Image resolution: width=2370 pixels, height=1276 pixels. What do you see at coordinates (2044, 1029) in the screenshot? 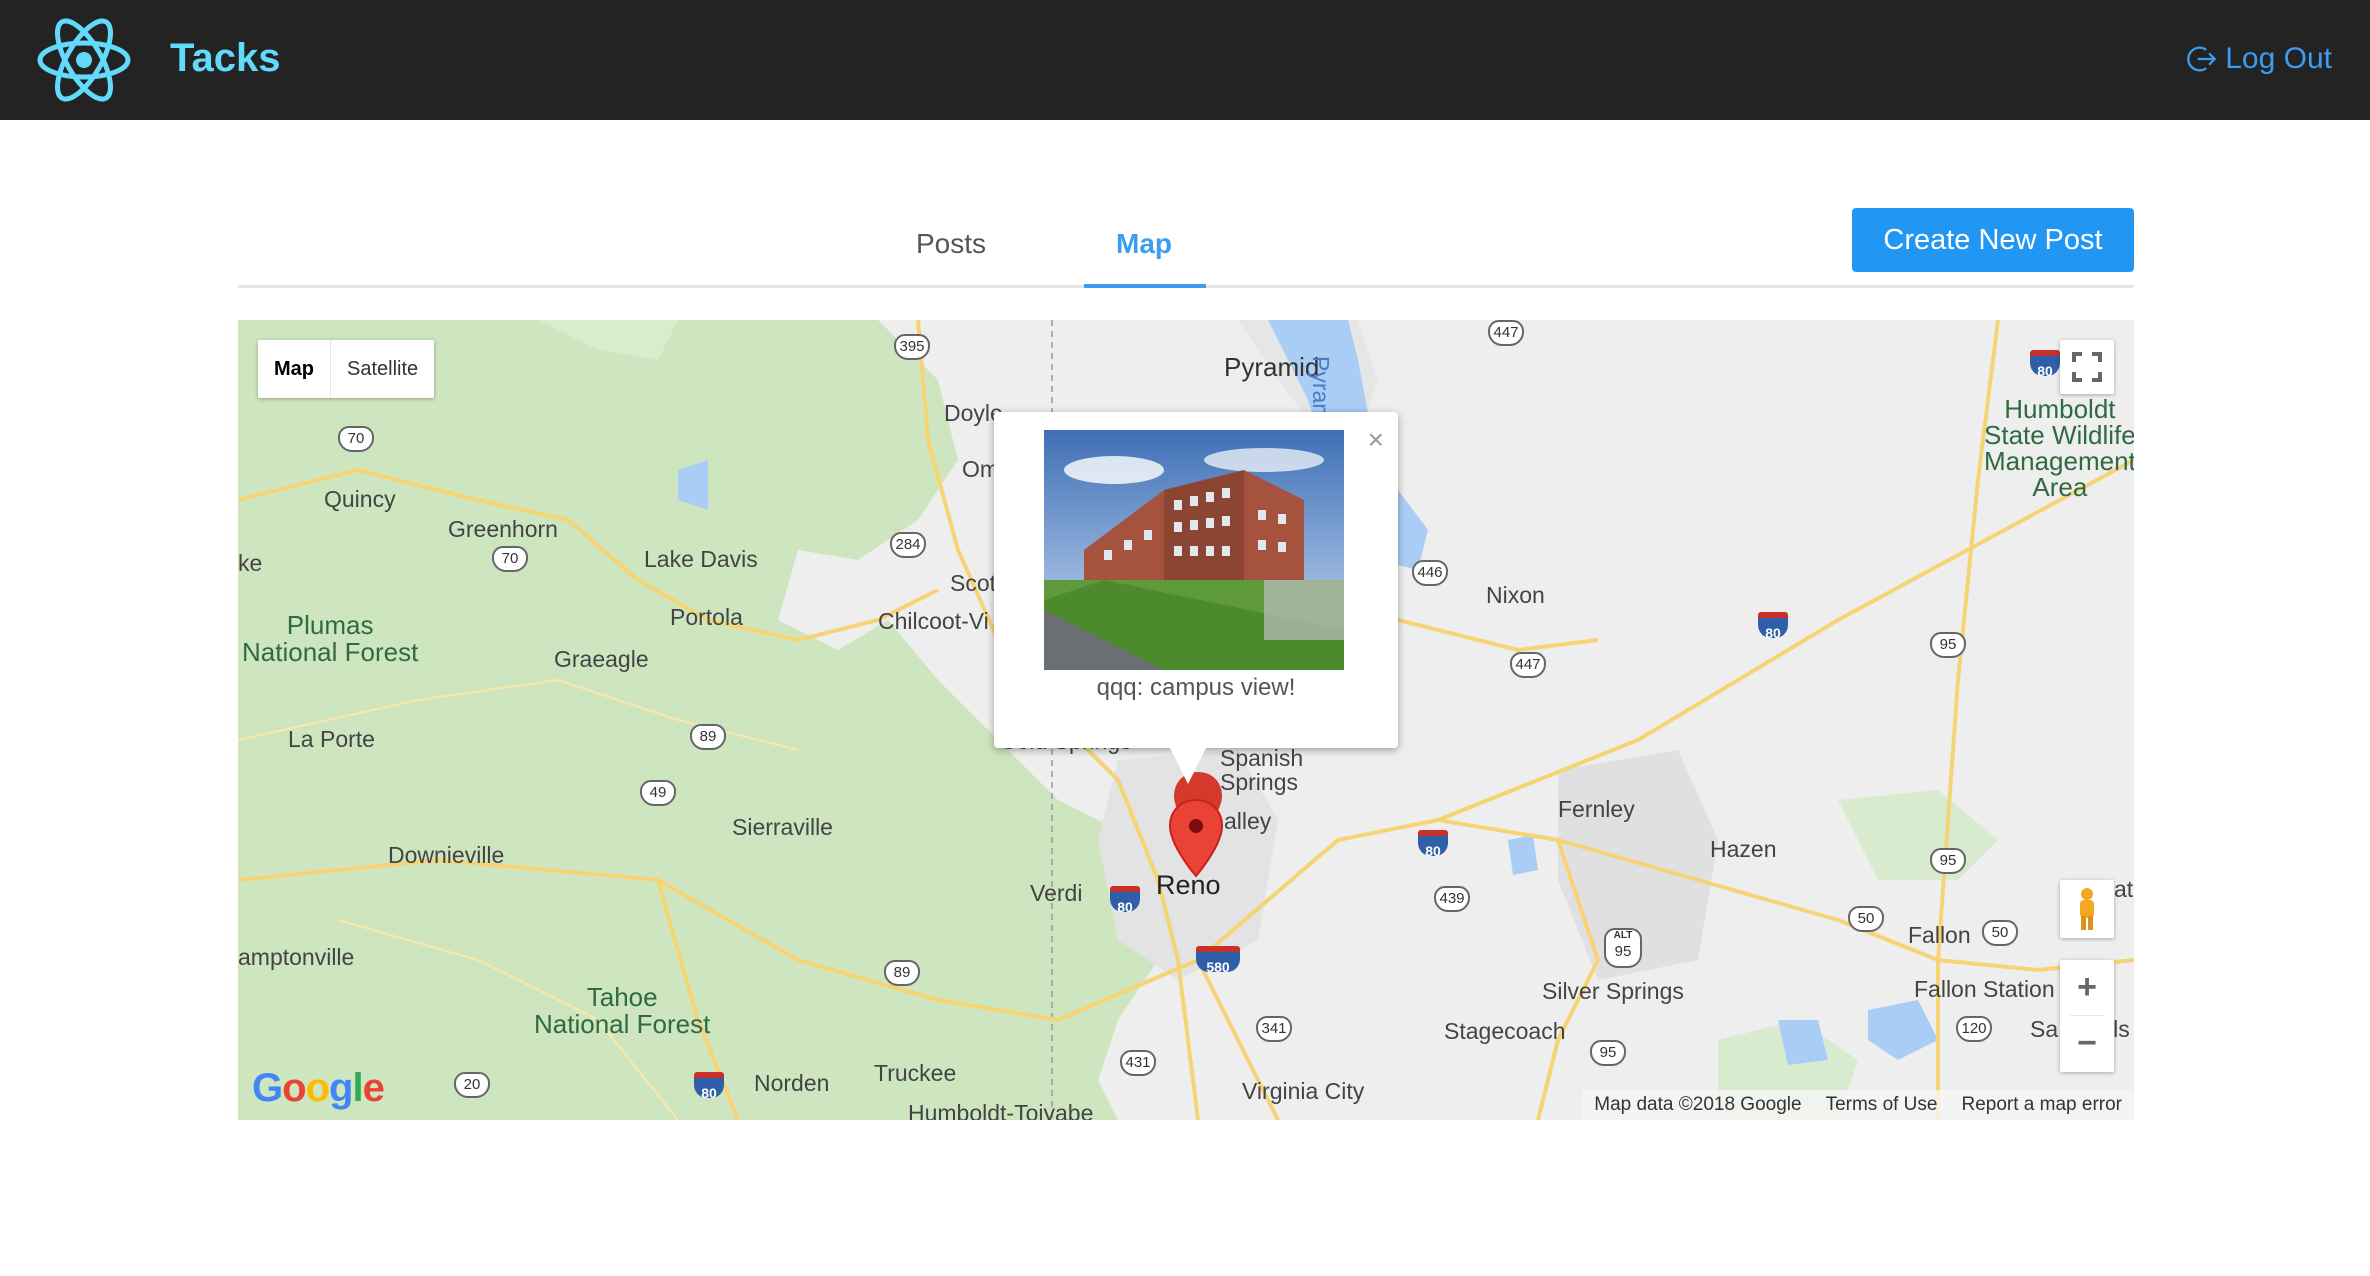
I see `label-sa: Sa` at bounding box center [2044, 1029].